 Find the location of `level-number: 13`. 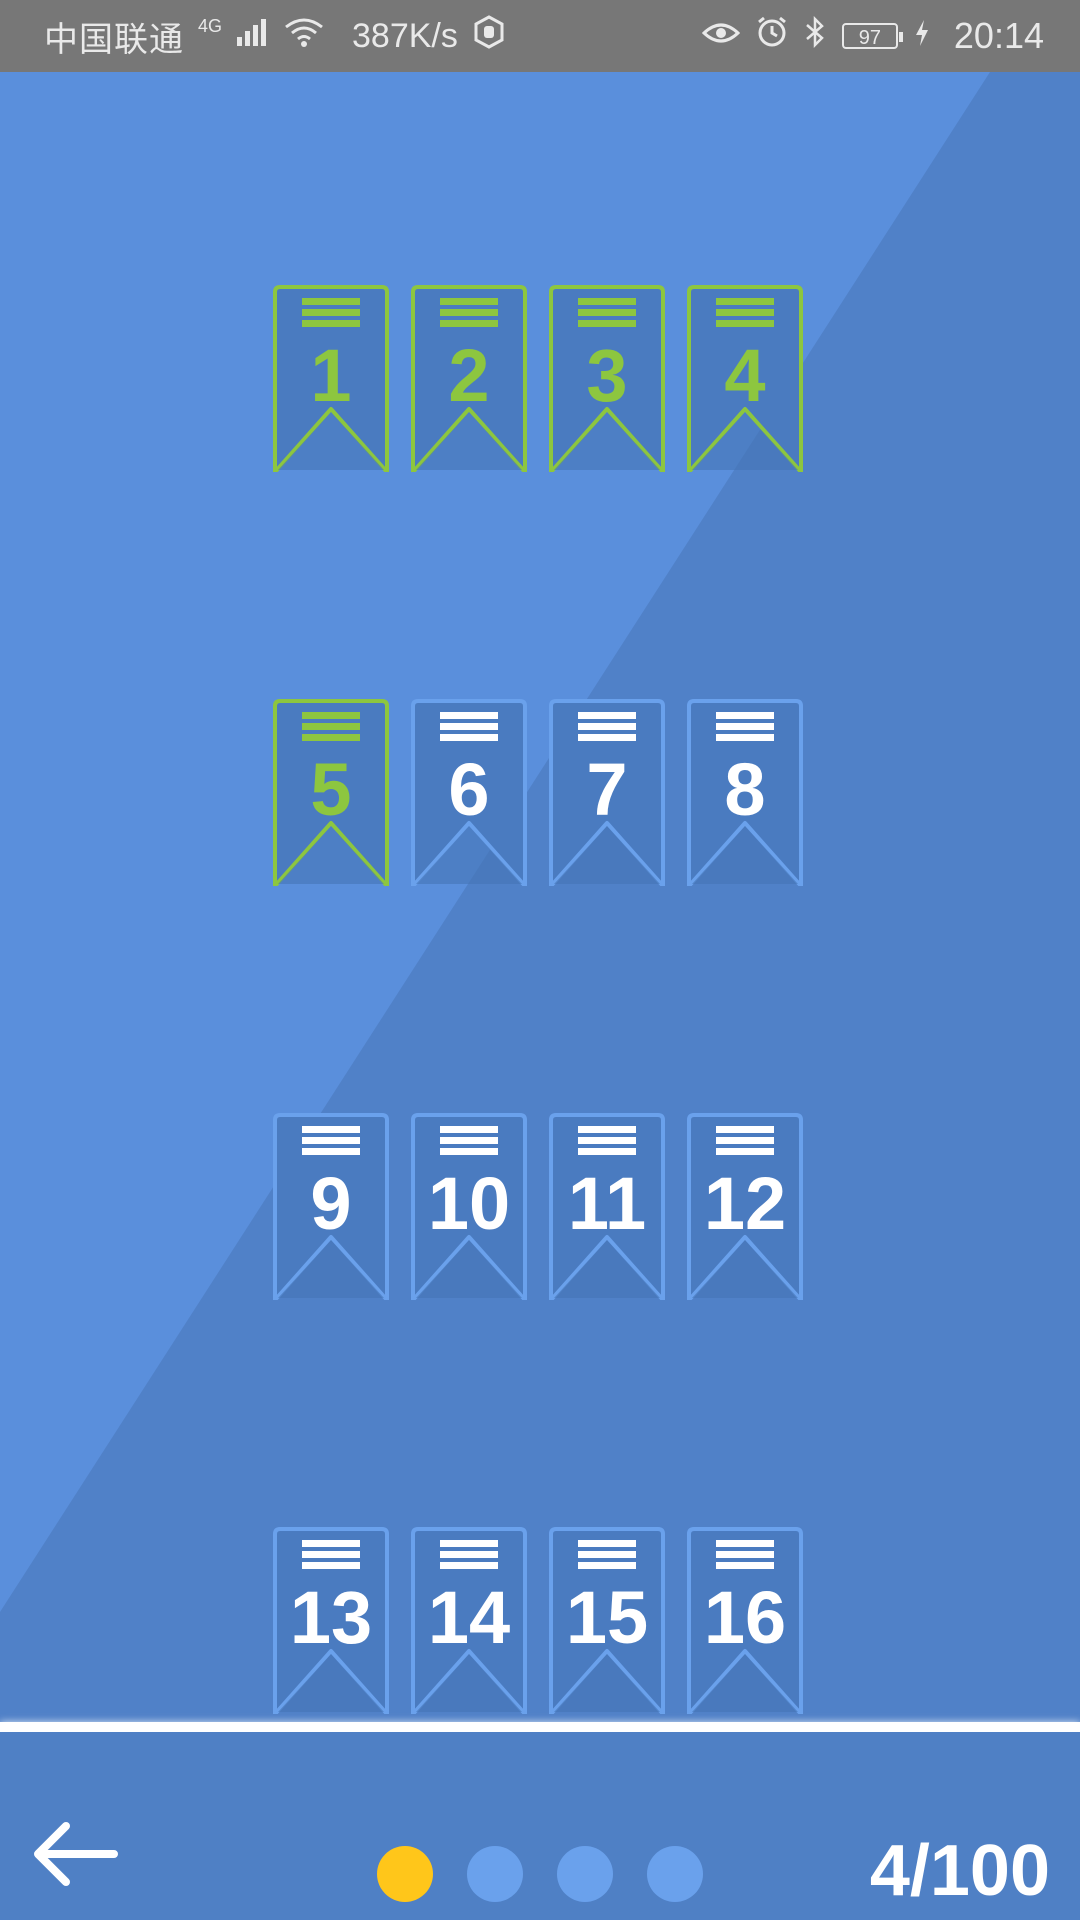

level-number: 13 is located at coordinates (331, 1617).